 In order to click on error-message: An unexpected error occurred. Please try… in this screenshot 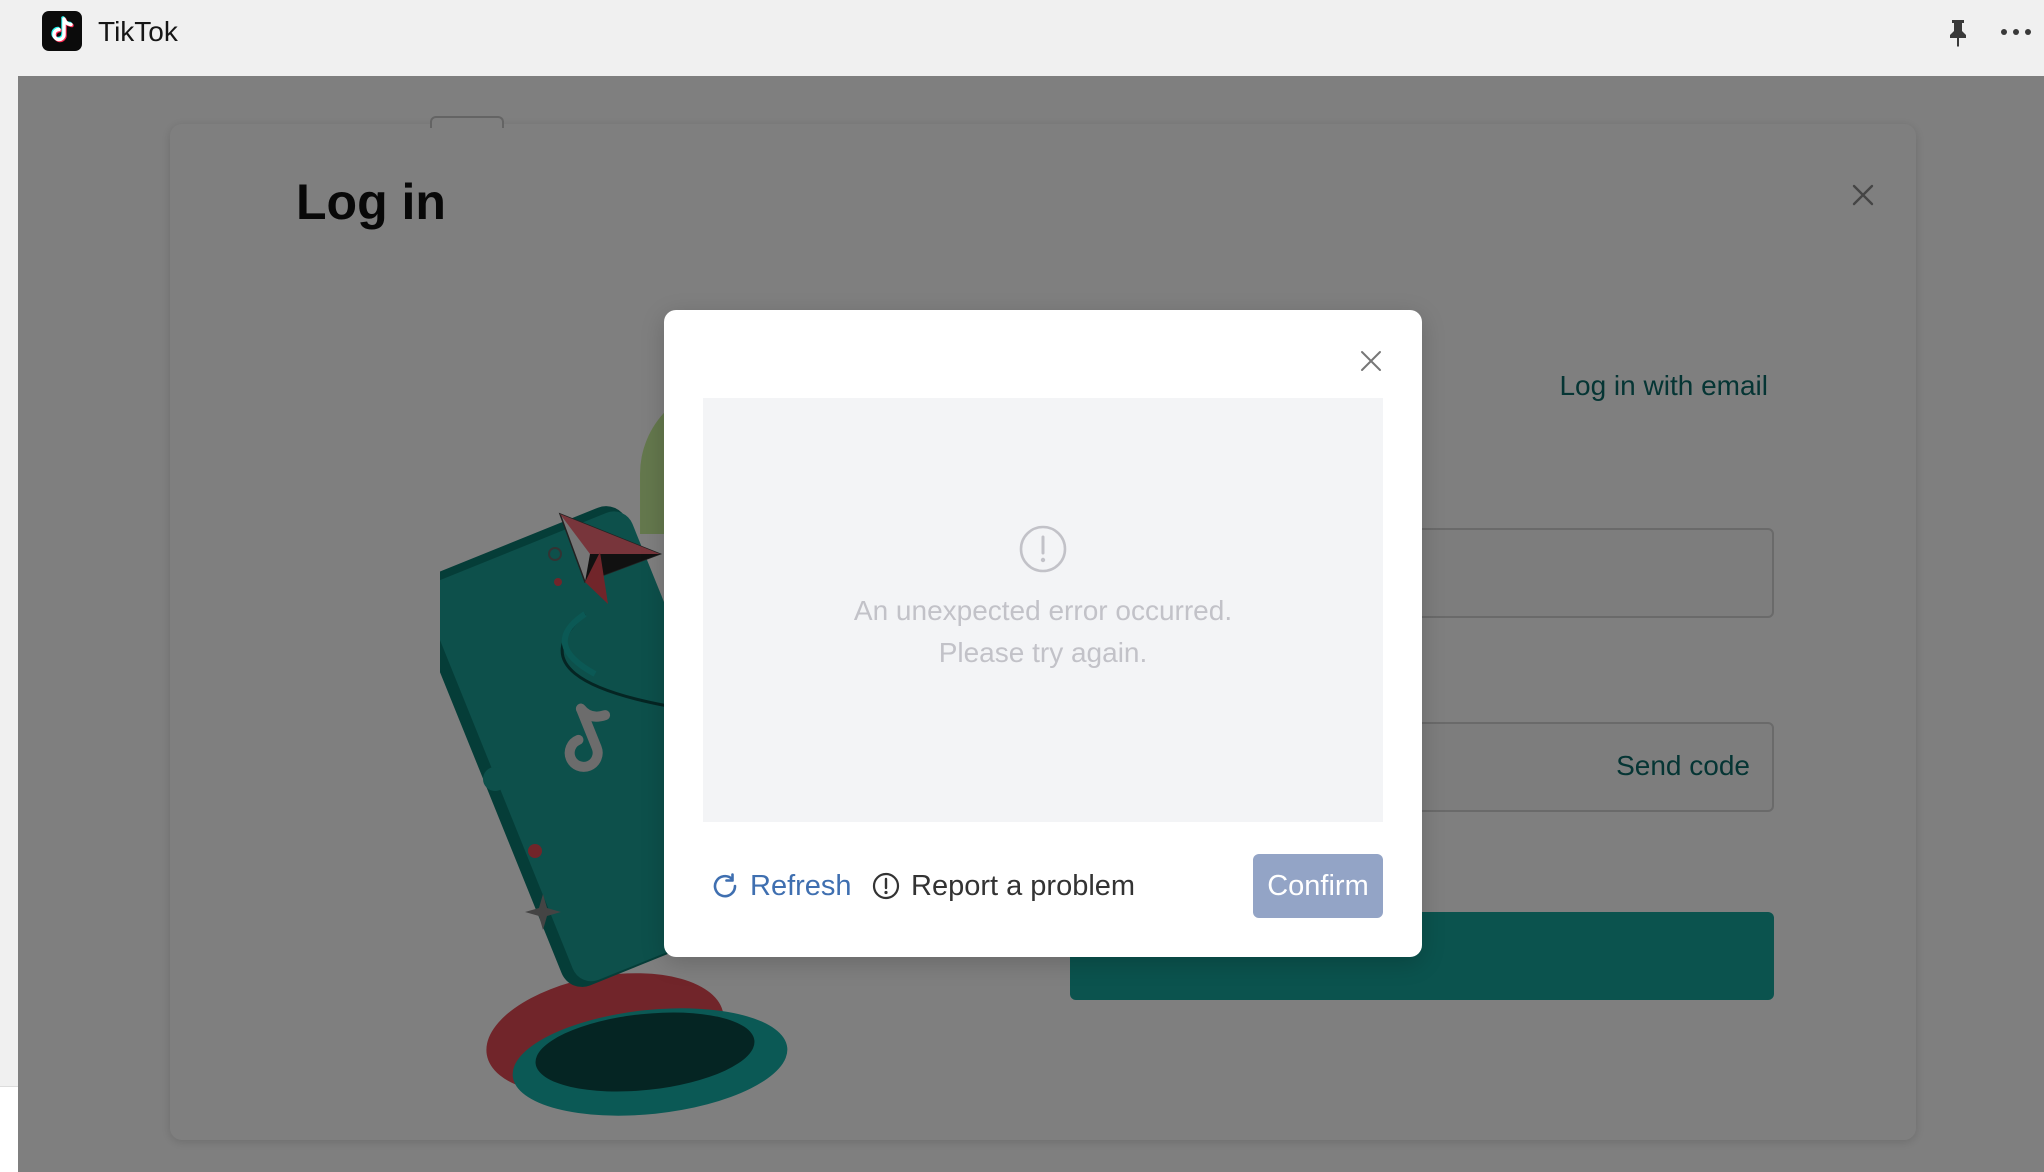, I will do `click(1043, 631)`.